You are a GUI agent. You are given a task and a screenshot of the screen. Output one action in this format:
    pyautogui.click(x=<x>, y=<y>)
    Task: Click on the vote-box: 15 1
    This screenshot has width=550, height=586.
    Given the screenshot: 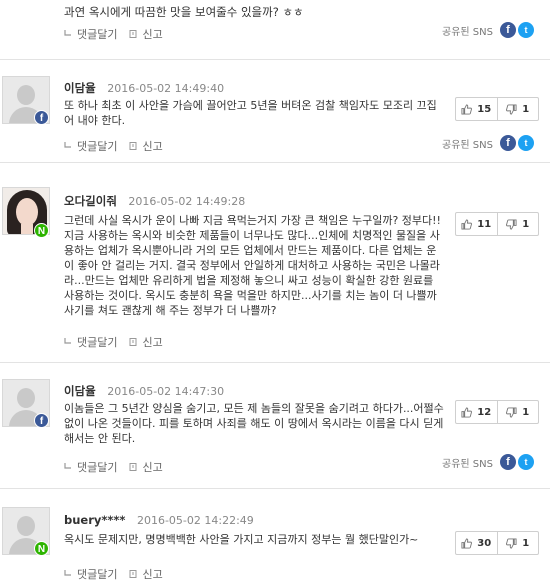 What is the action you would take?
    pyautogui.click(x=497, y=109)
    